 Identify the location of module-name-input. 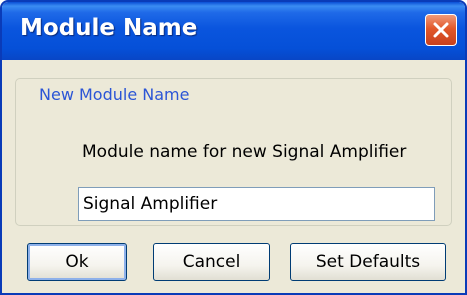
(256, 204).